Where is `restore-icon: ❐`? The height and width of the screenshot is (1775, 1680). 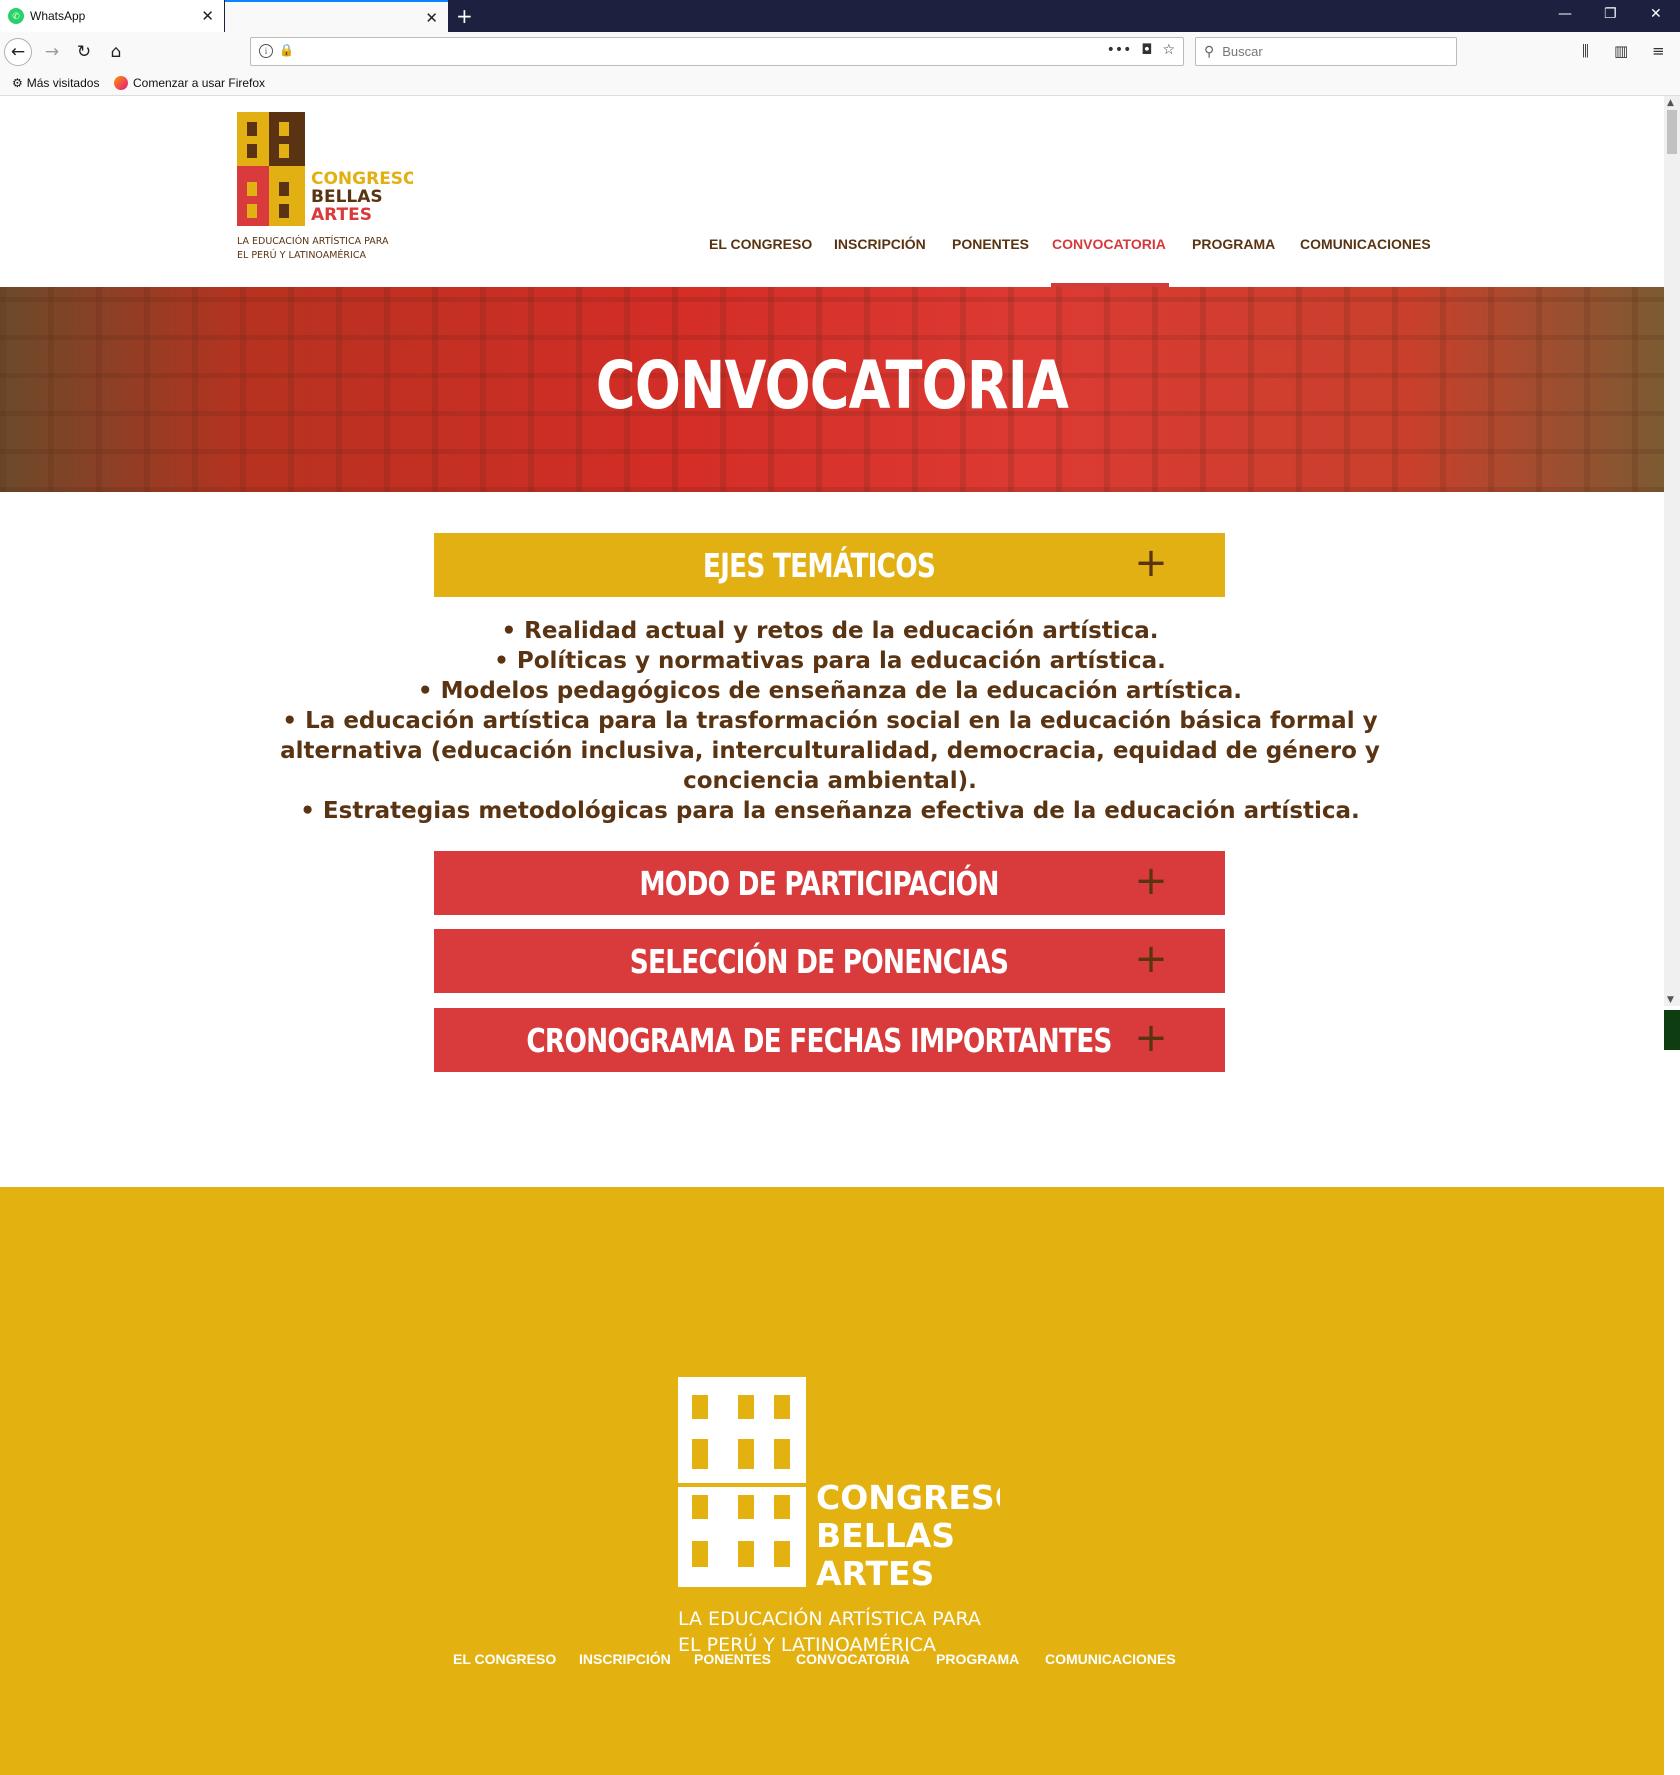
restore-icon: ❐ is located at coordinates (1610, 14).